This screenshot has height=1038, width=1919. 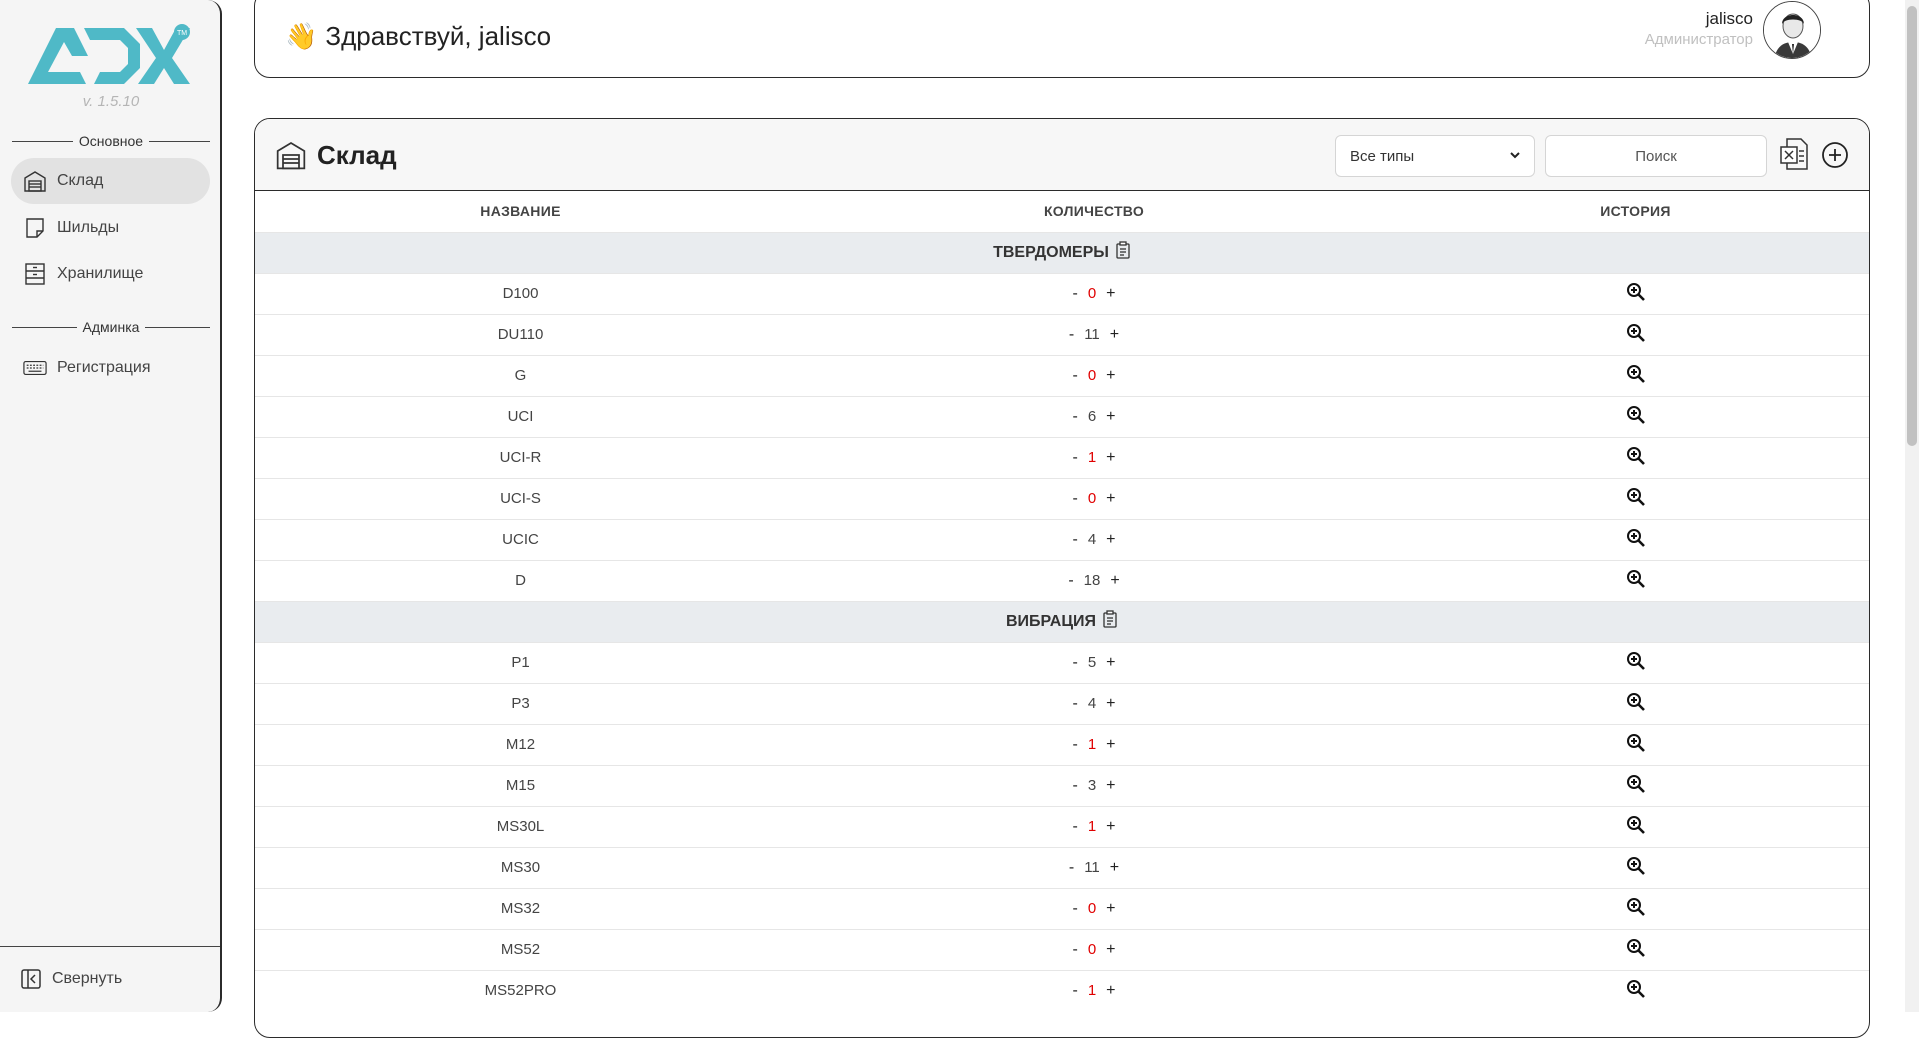 I want to click on quantity-cell: -11 +, so click(x=1094, y=334).